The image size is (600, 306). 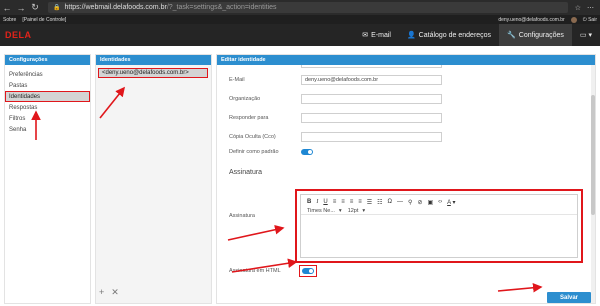 I want to click on logo: DELA, so click(x=18, y=35).